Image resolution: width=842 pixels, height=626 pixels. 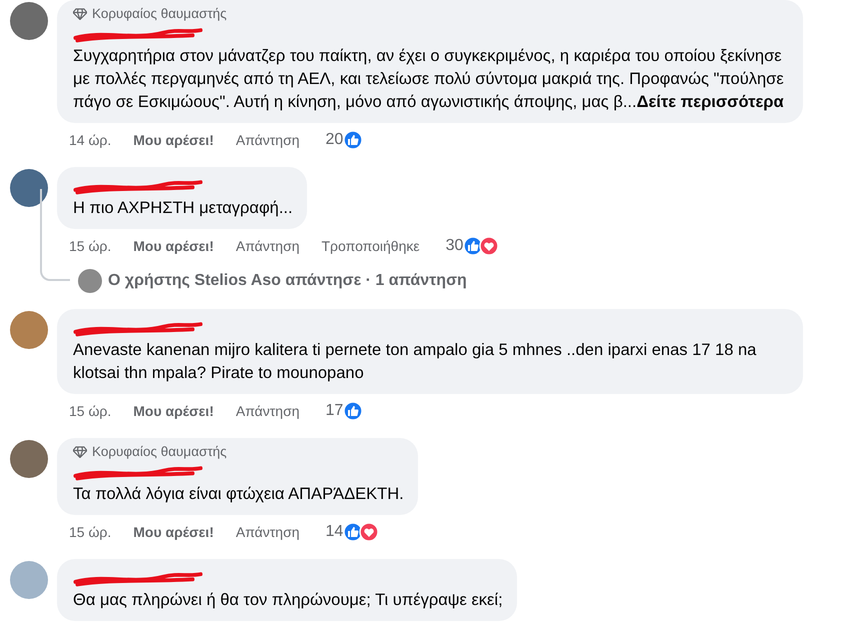 What do you see at coordinates (238, 494) in the screenshot?
I see `comment-text: Τα πολλά λόγια είναι φτώχεια ΑΠΑΡΆΔΕΚΤΗ.` at bounding box center [238, 494].